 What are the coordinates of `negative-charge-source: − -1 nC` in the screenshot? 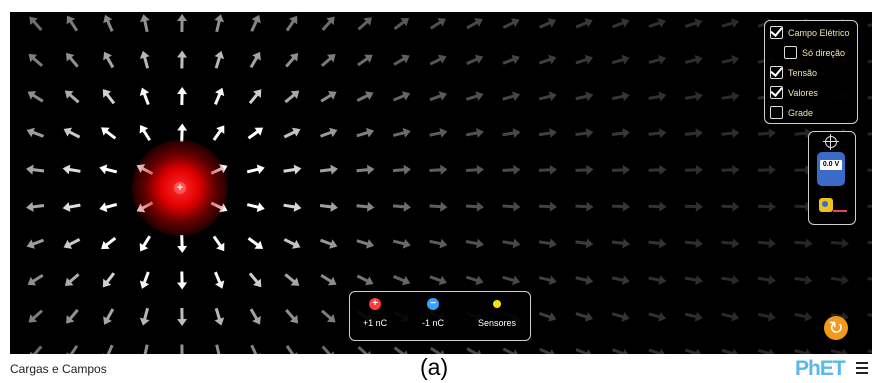 It's located at (433, 313).